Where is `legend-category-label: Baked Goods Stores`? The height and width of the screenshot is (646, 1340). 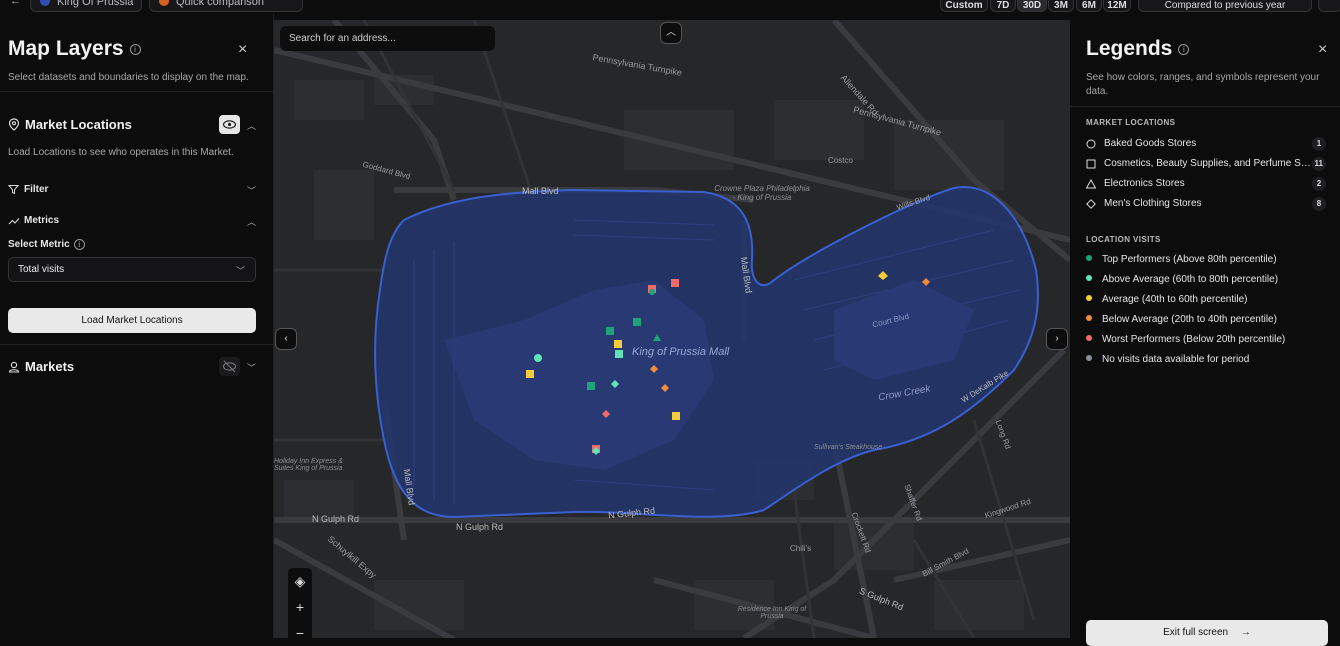 legend-category-label: Baked Goods Stores is located at coordinates (1150, 143).